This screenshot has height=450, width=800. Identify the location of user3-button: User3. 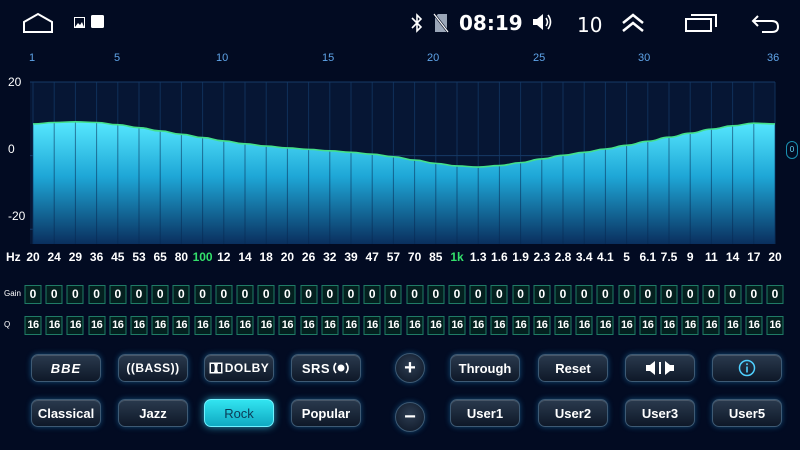
(660, 413).